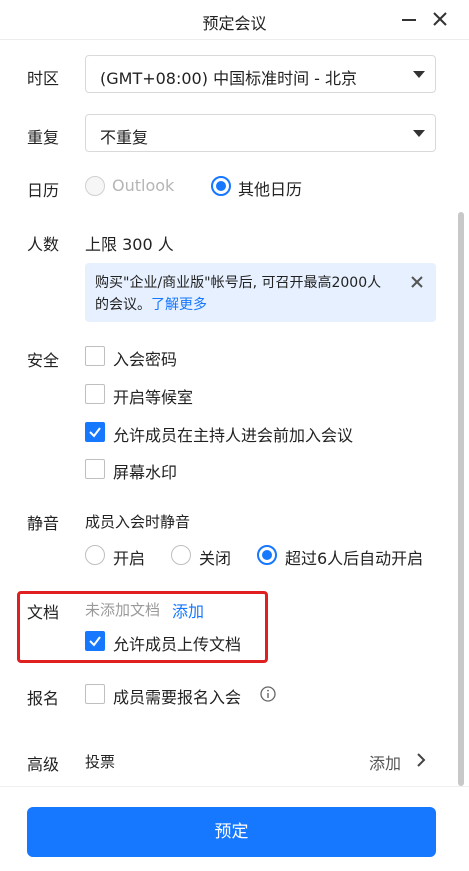 The width and height of the screenshot is (469, 871). What do you see at coordinates (461, 499) in the screenshot?
I see `scrollbar-thumb` at bounding box center [461, 499].